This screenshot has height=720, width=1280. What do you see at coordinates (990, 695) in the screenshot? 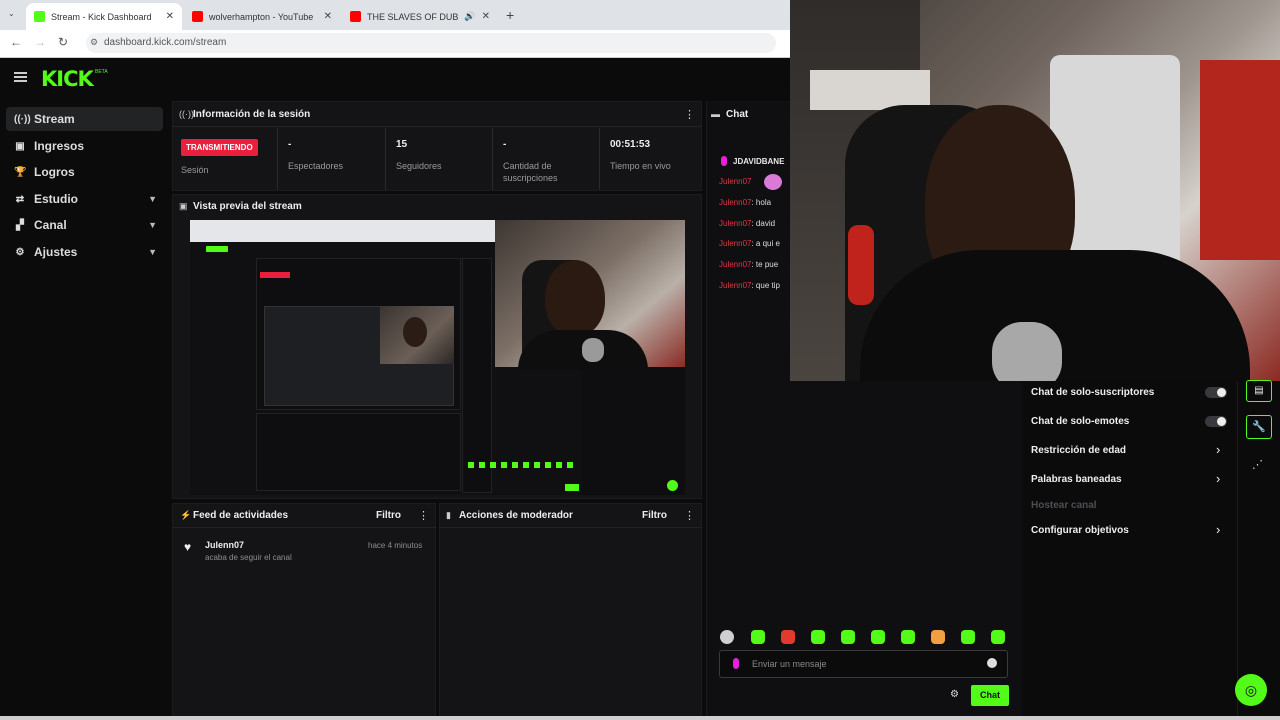
I see `chat-send-button: Chat` at bounding box center [990, 695].